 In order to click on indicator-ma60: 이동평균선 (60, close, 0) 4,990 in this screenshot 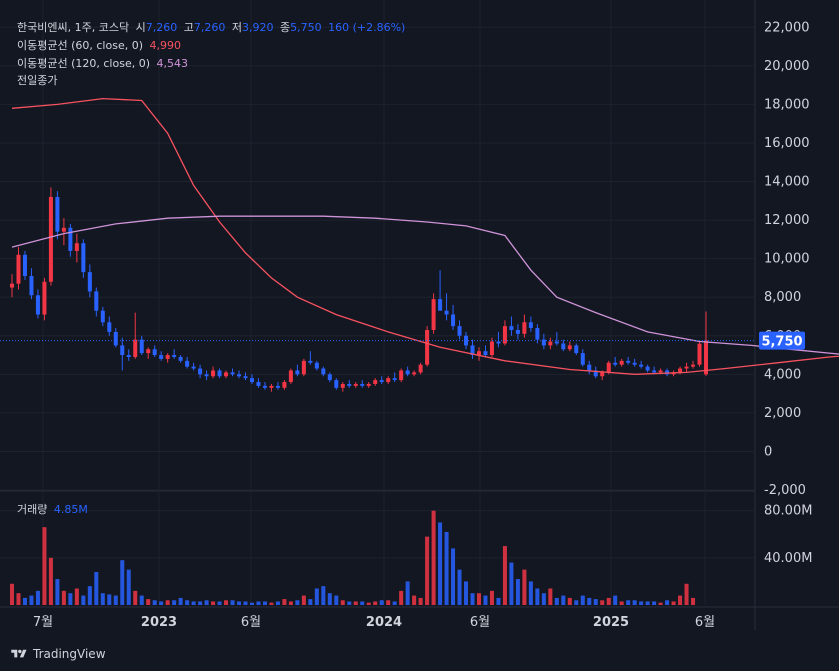, I will do `click(100, 45)`.